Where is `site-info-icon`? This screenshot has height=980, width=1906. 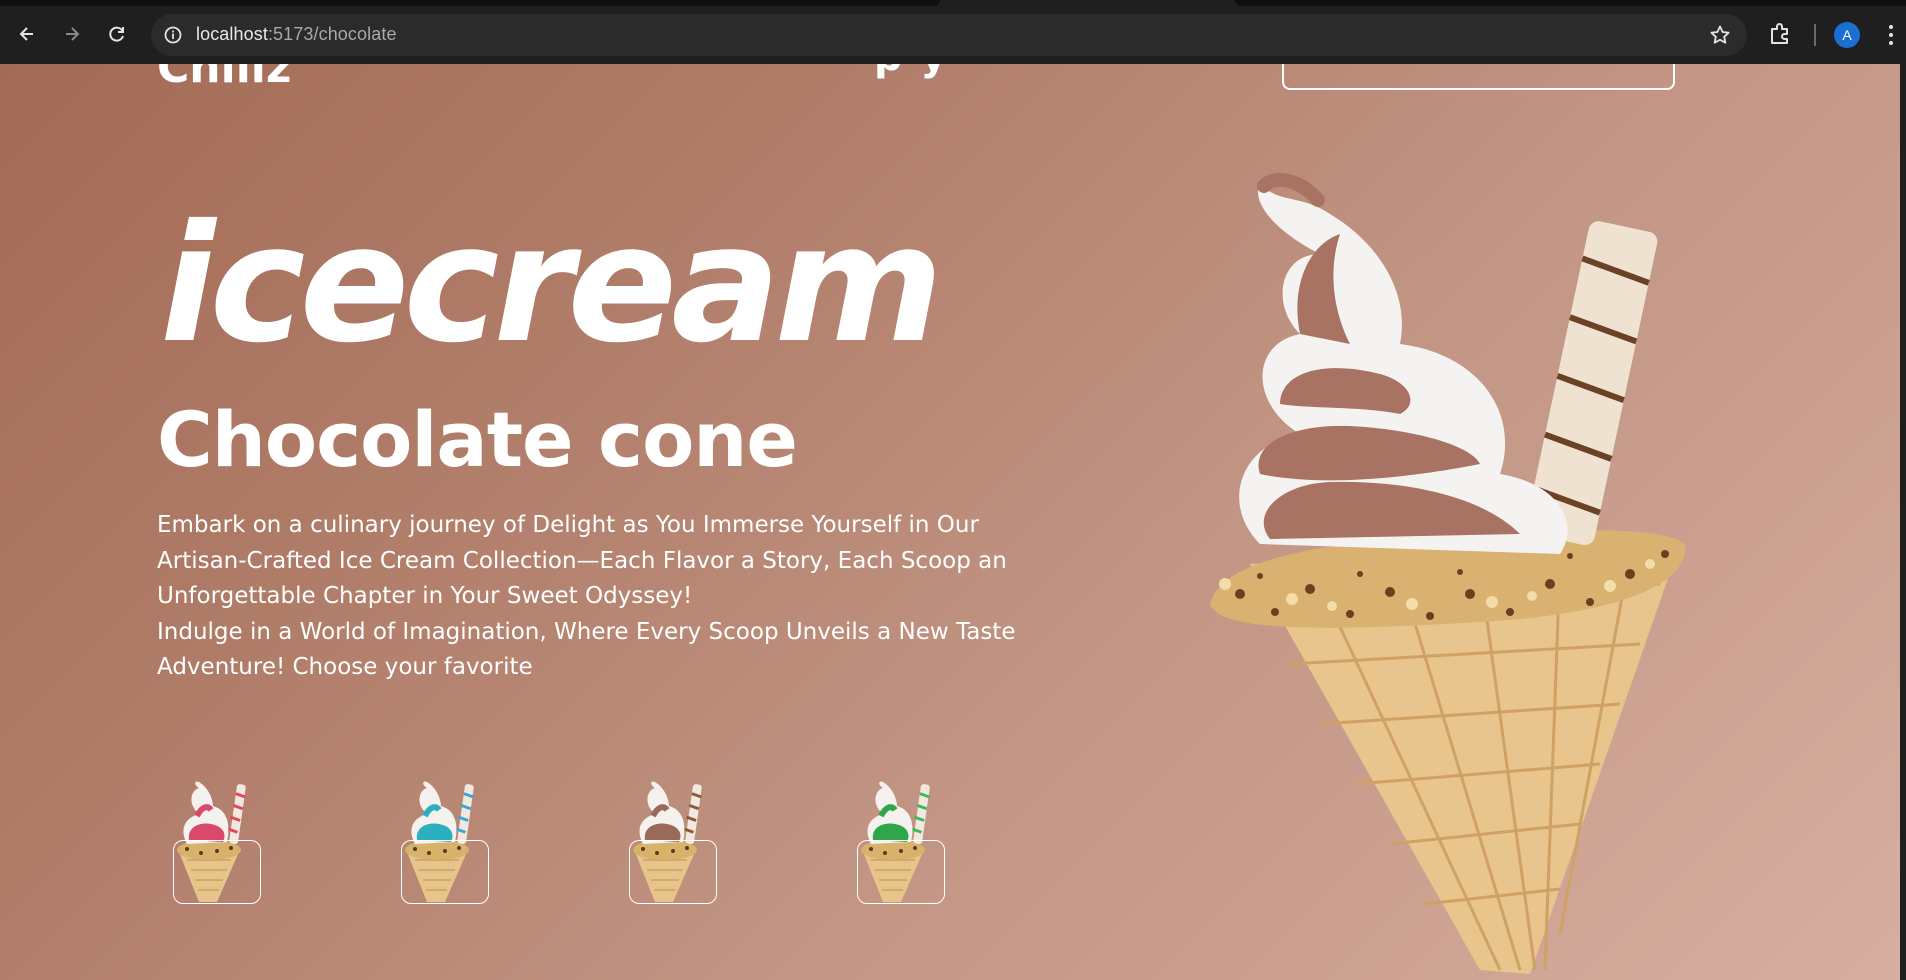 site-info-icon is located at coordinates (173, 35).